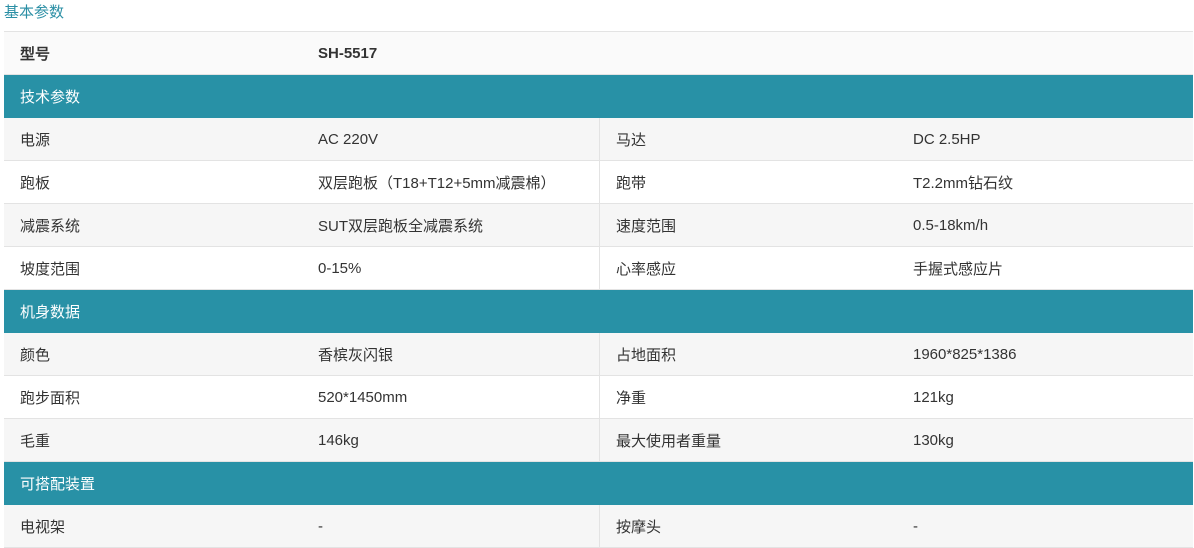 Image resolution: width=1194 pixels, height=548 pixels. What do you see at coordinates (669, 441) in the screenshot?
I see `spec-key: 最大使用者重量` at bounding box center [669, 441].